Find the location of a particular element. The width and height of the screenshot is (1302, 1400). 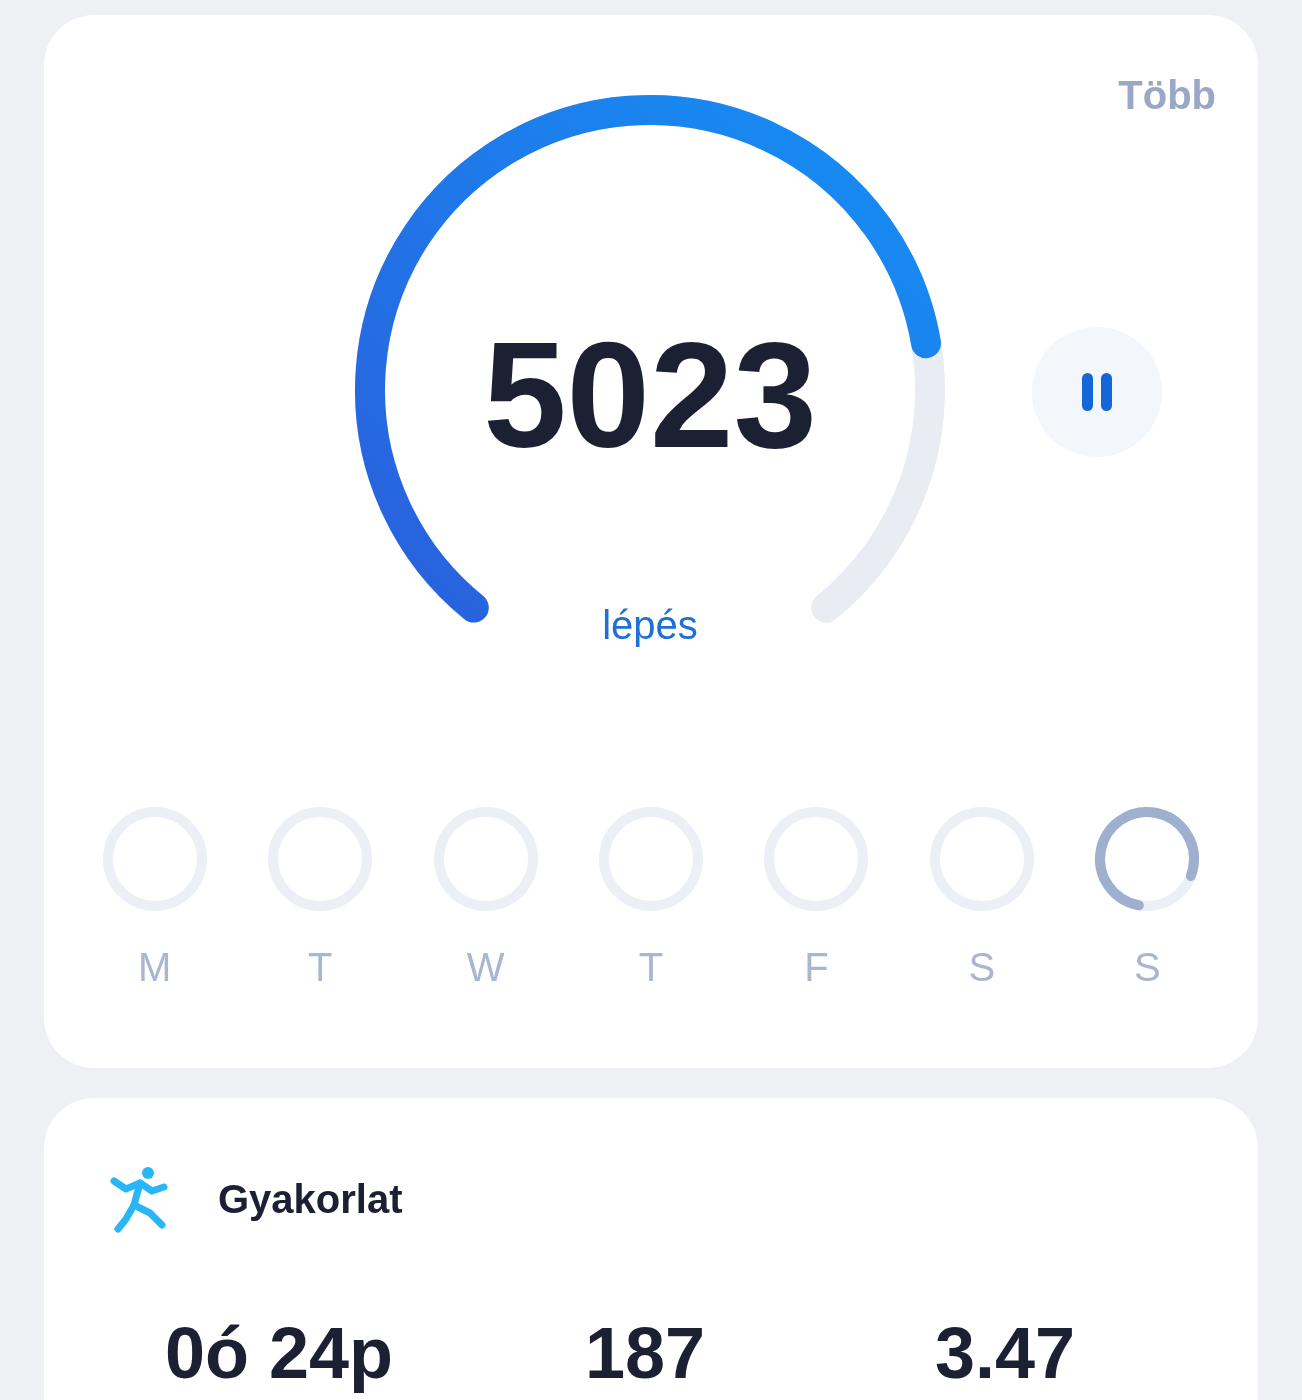

more-link: Több is located at coordinates (1167, 95).